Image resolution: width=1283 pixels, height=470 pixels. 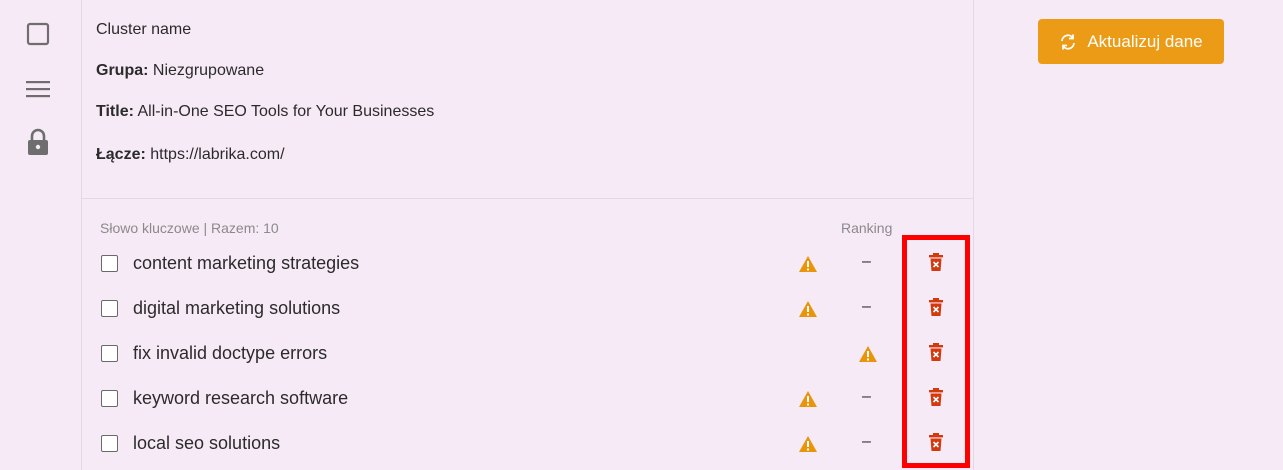 What do you see at coordinates (527, 444) in the screenshot?
I see `table-row: local seo solutions –` at bounding box center [527, 444].